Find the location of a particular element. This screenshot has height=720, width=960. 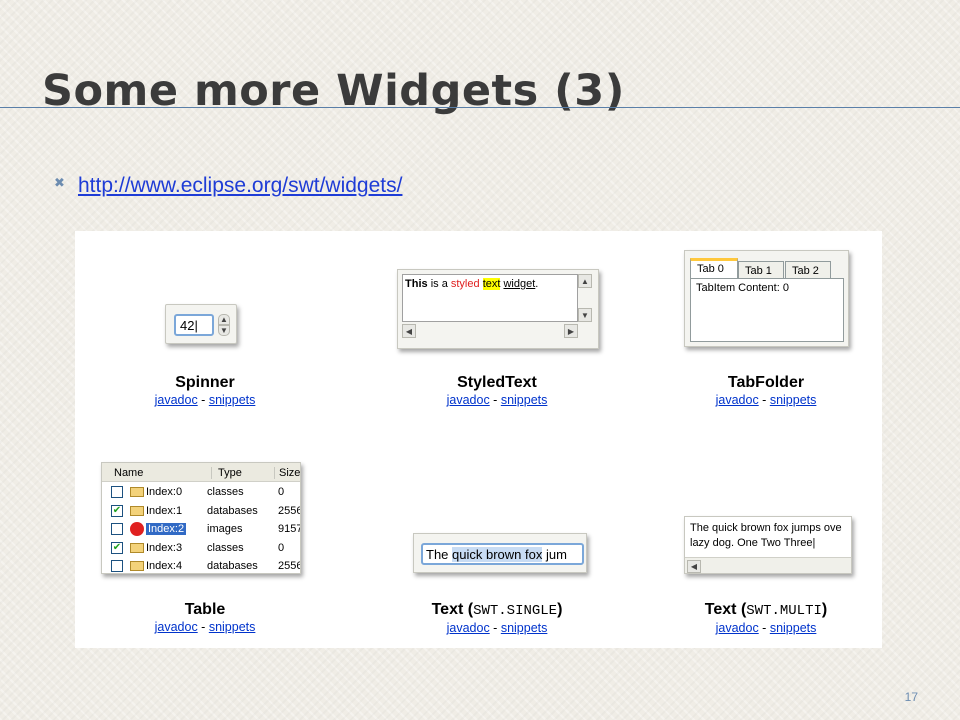

scroll-up-icon: ▲ is located at coordinates (585, 281).